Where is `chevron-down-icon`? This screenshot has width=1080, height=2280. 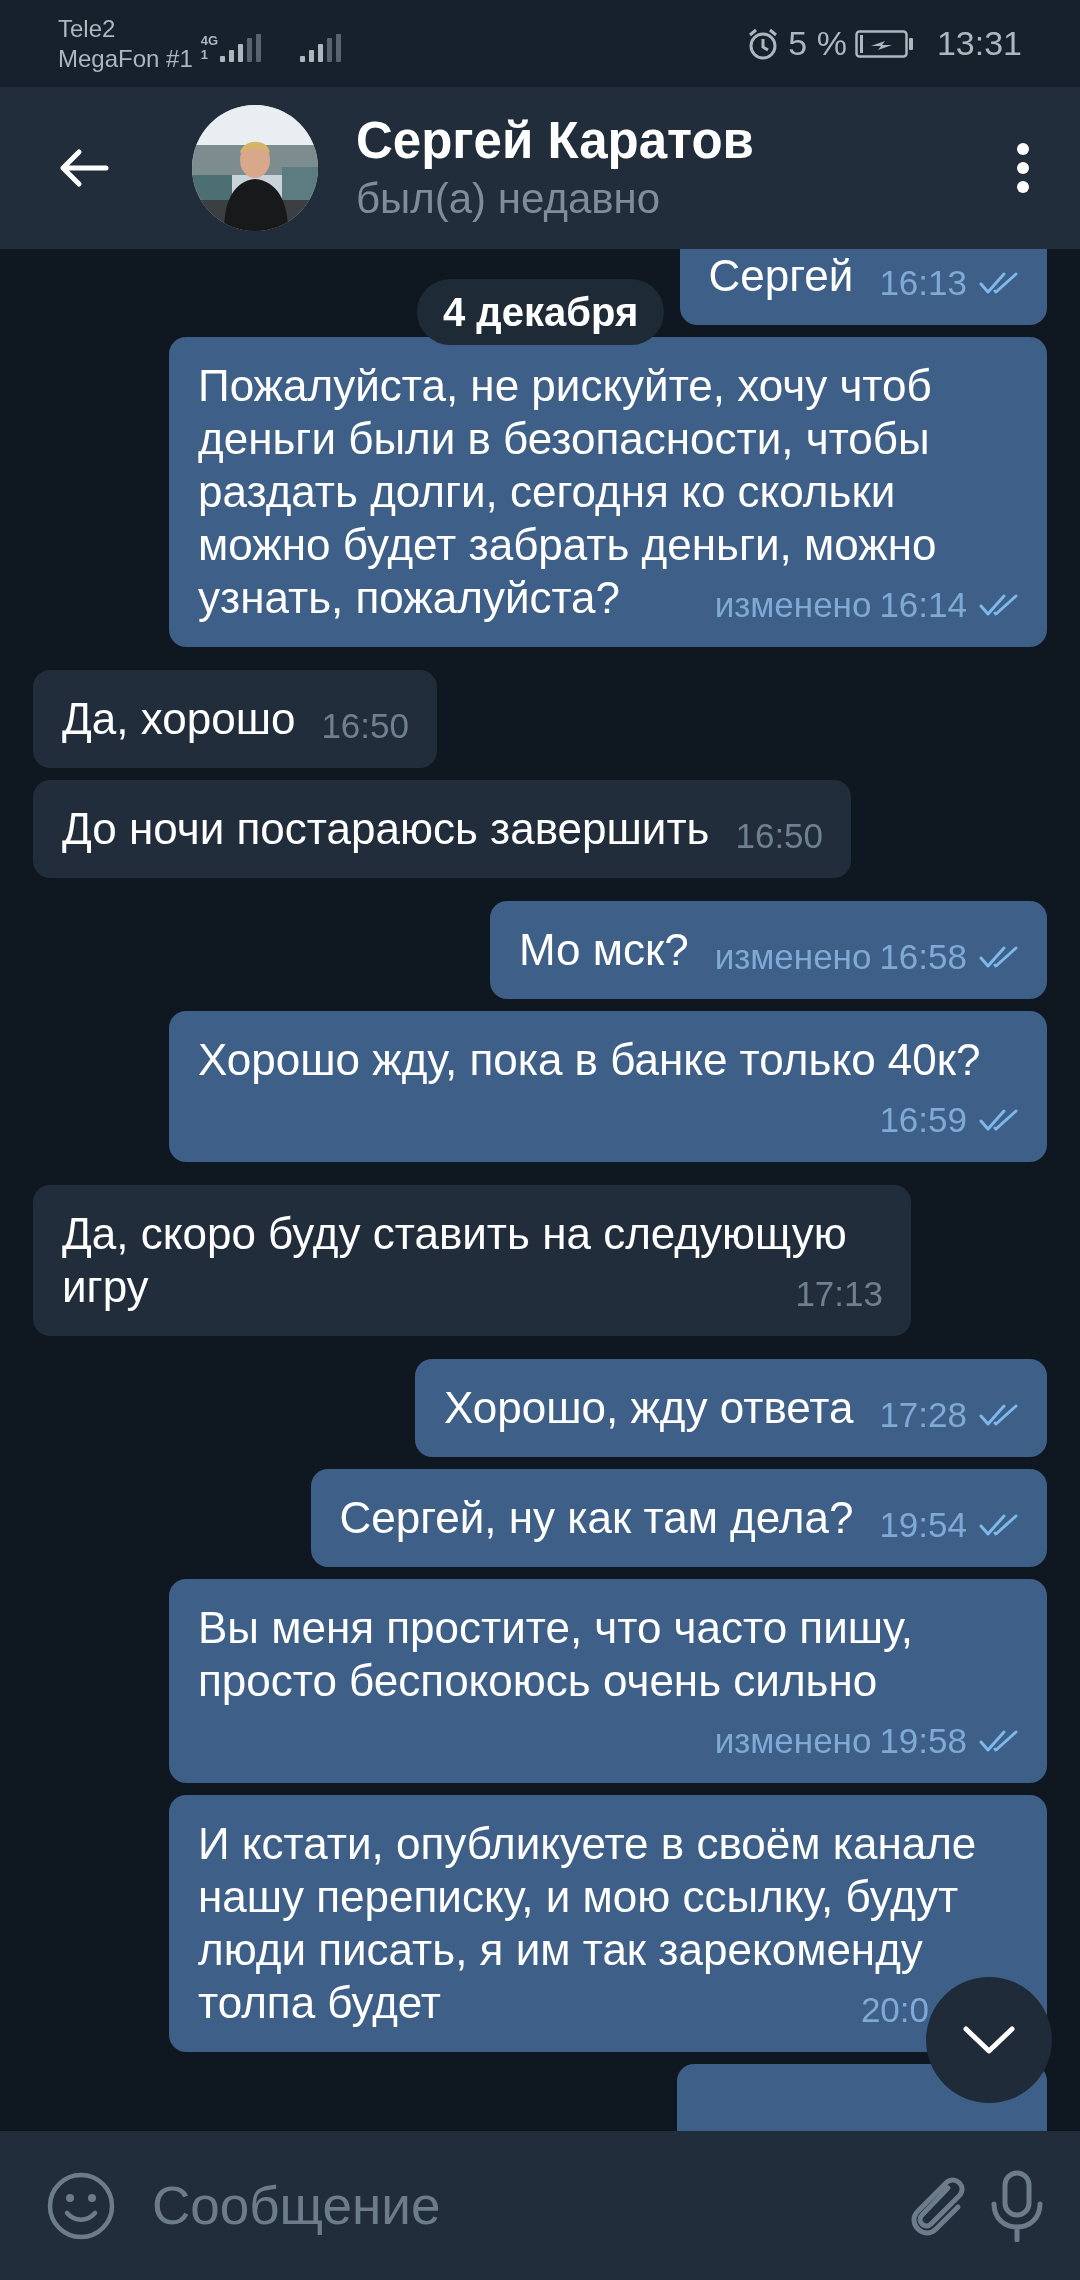
chevron-down-icon is located at coordinates (989, 2040).